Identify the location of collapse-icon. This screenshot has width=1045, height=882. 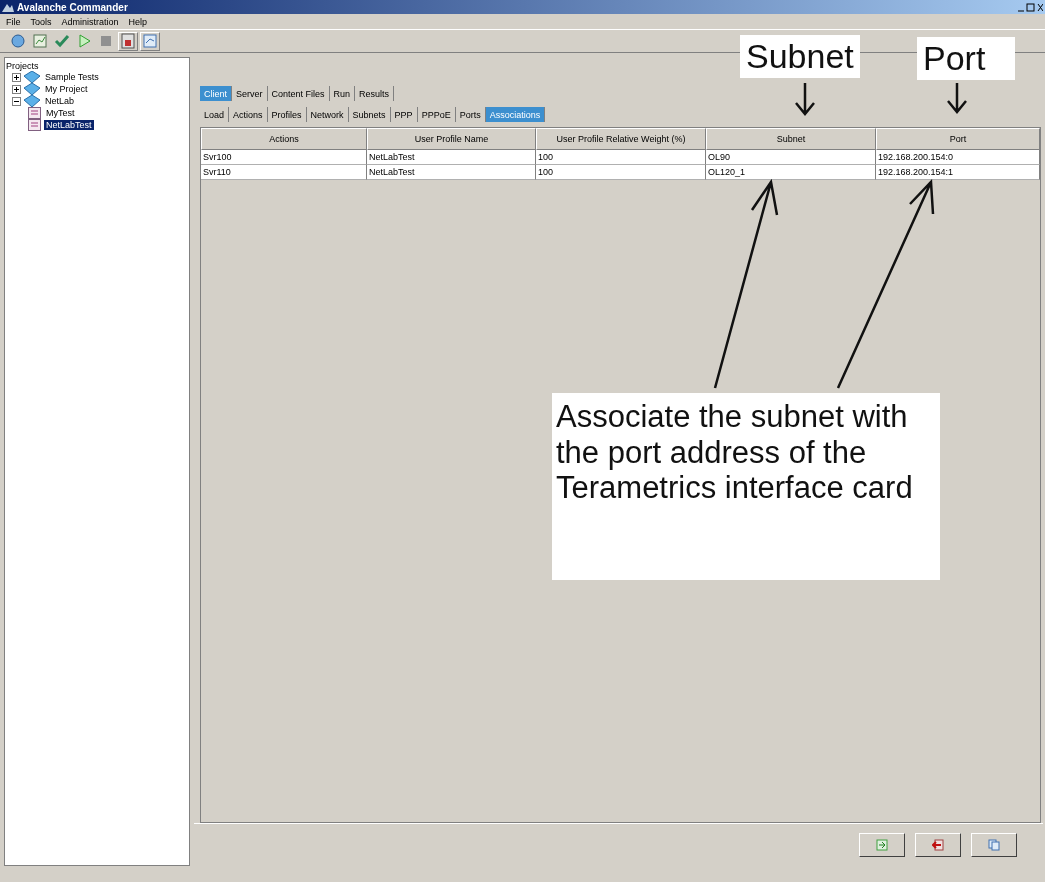
(16, 101).